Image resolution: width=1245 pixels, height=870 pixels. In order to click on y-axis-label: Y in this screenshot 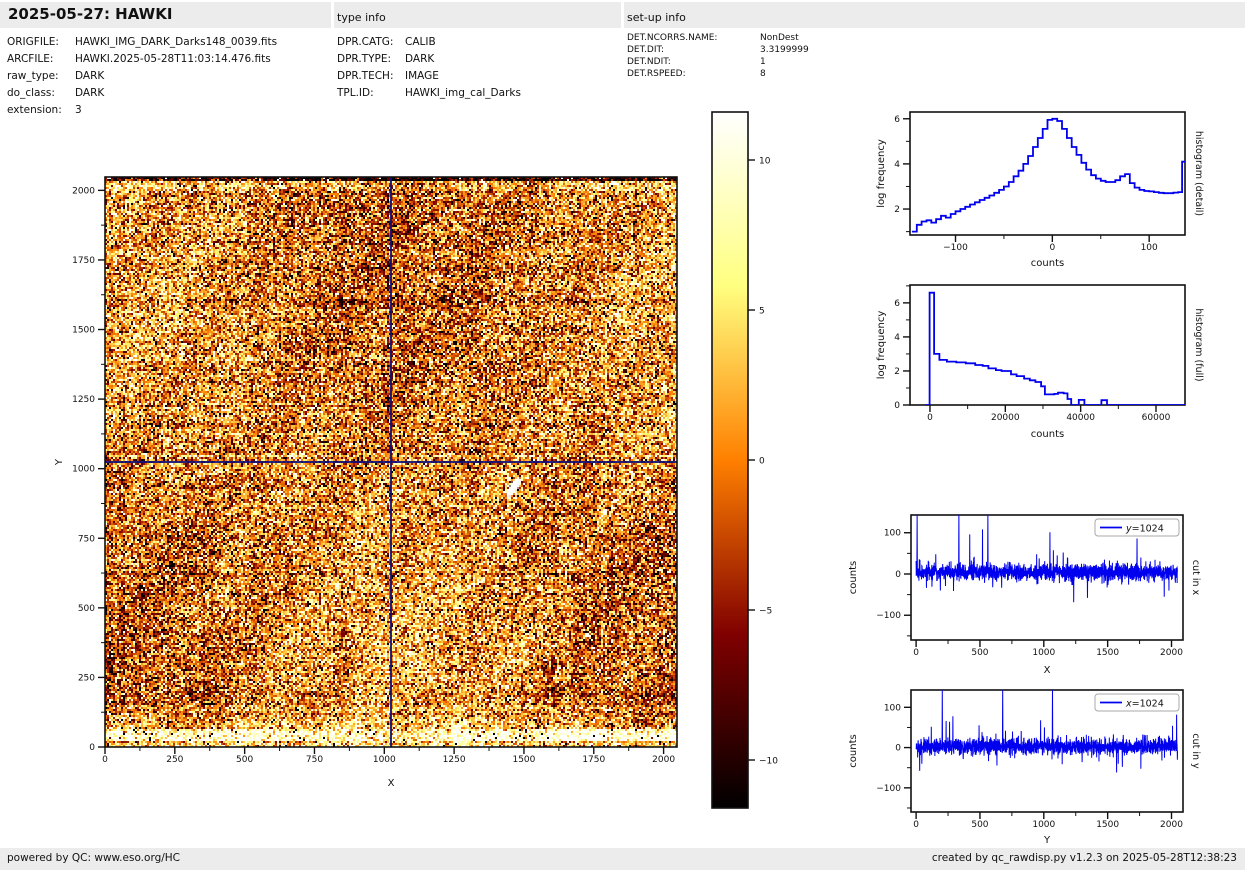, I will do `click(59, 462)`.